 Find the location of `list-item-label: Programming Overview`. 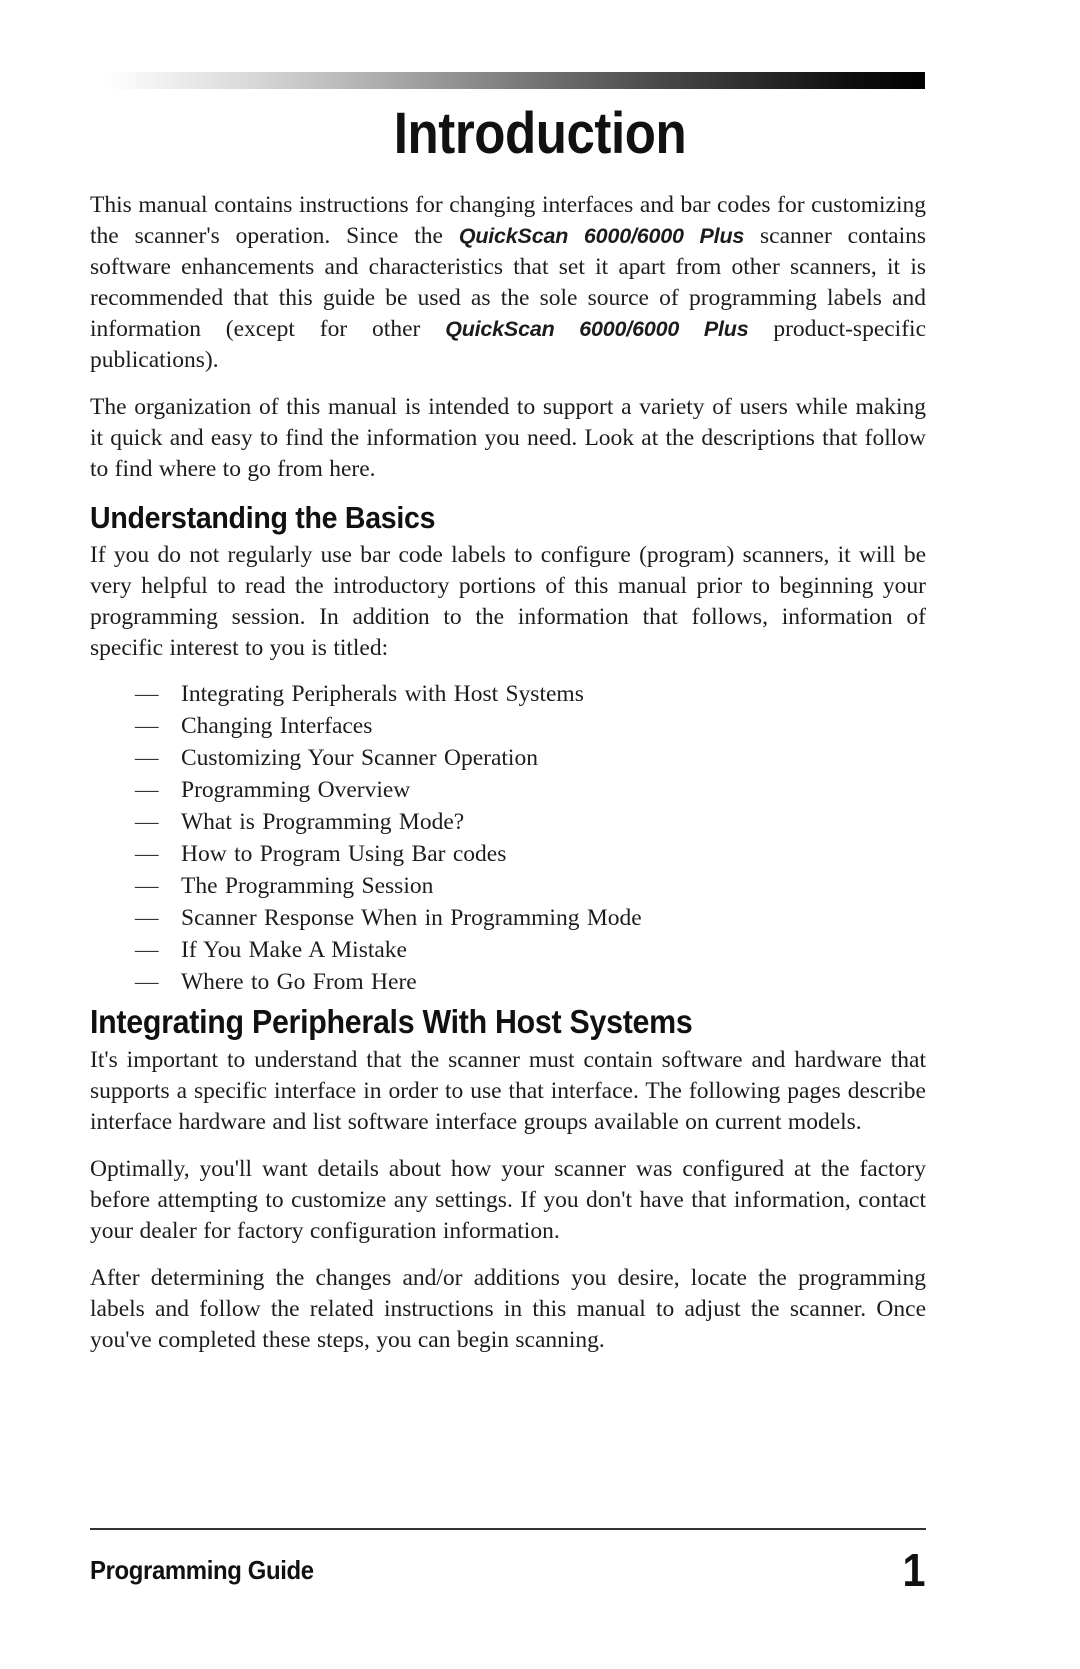

list-item-label: Programming Overview is located at coordinates (296, 789).